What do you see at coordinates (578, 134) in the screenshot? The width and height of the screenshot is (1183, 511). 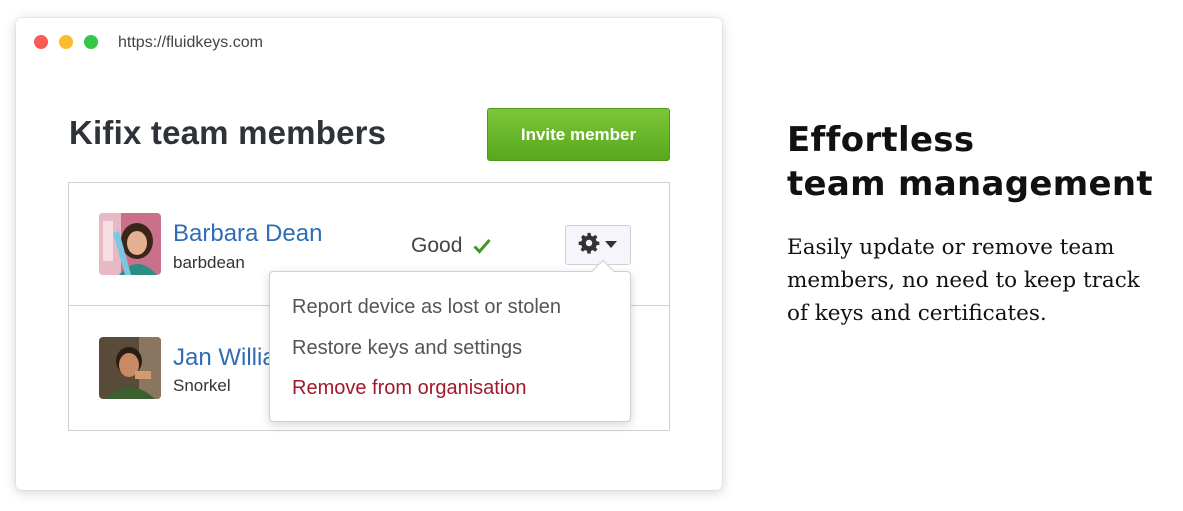 I see `invite-member-button: Invite member` at bounding box center [578, 134].